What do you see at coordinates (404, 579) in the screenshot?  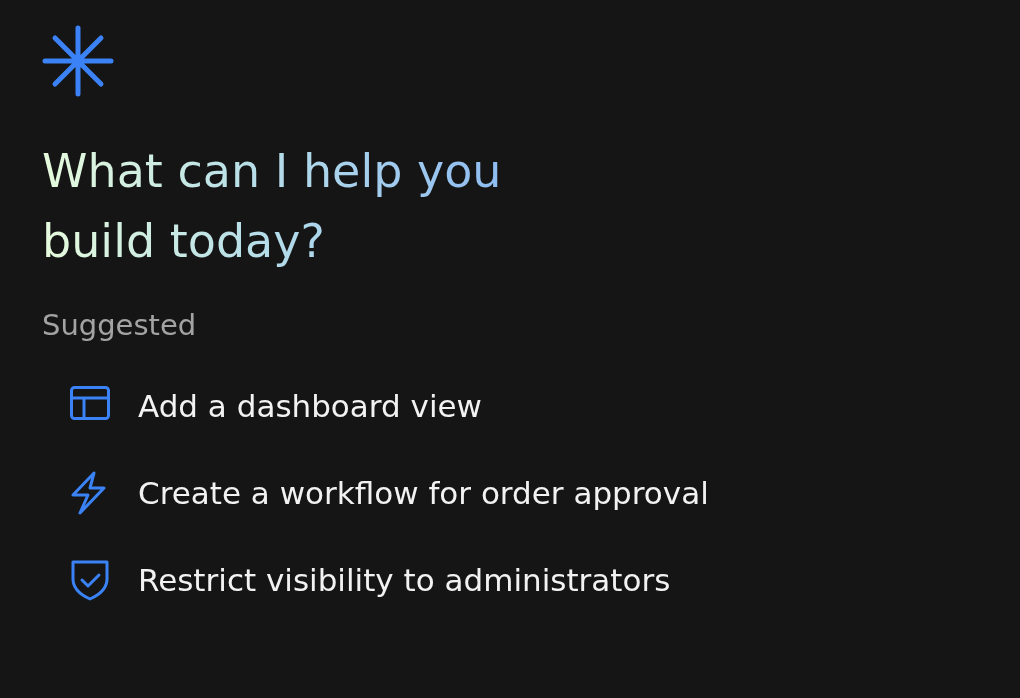 I see `suggestion-link: Restrict visibility to administrators` at bounding box center [404, 579].